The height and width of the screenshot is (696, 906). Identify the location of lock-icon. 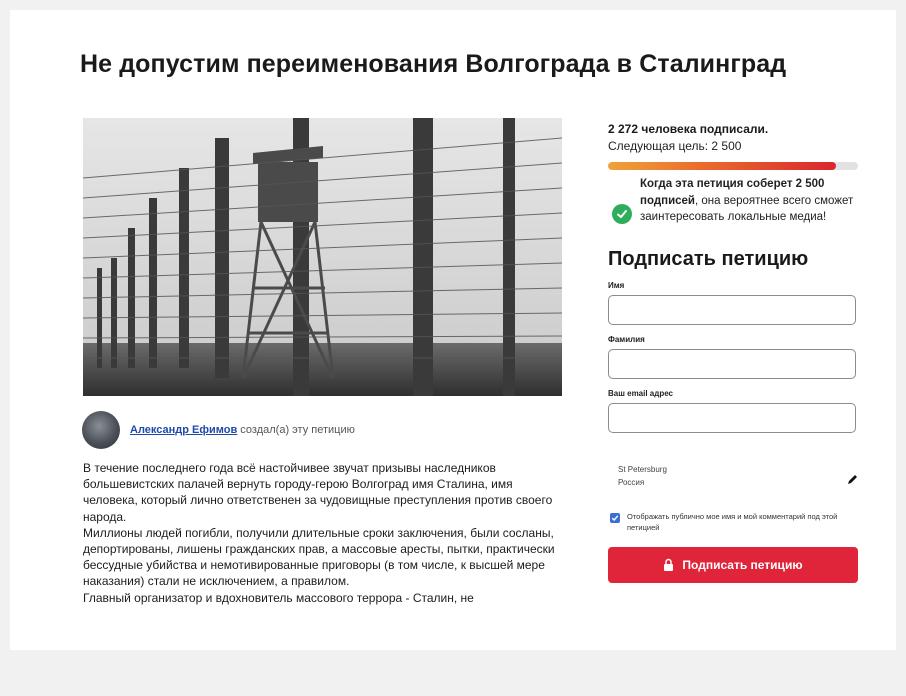
(668, 564).